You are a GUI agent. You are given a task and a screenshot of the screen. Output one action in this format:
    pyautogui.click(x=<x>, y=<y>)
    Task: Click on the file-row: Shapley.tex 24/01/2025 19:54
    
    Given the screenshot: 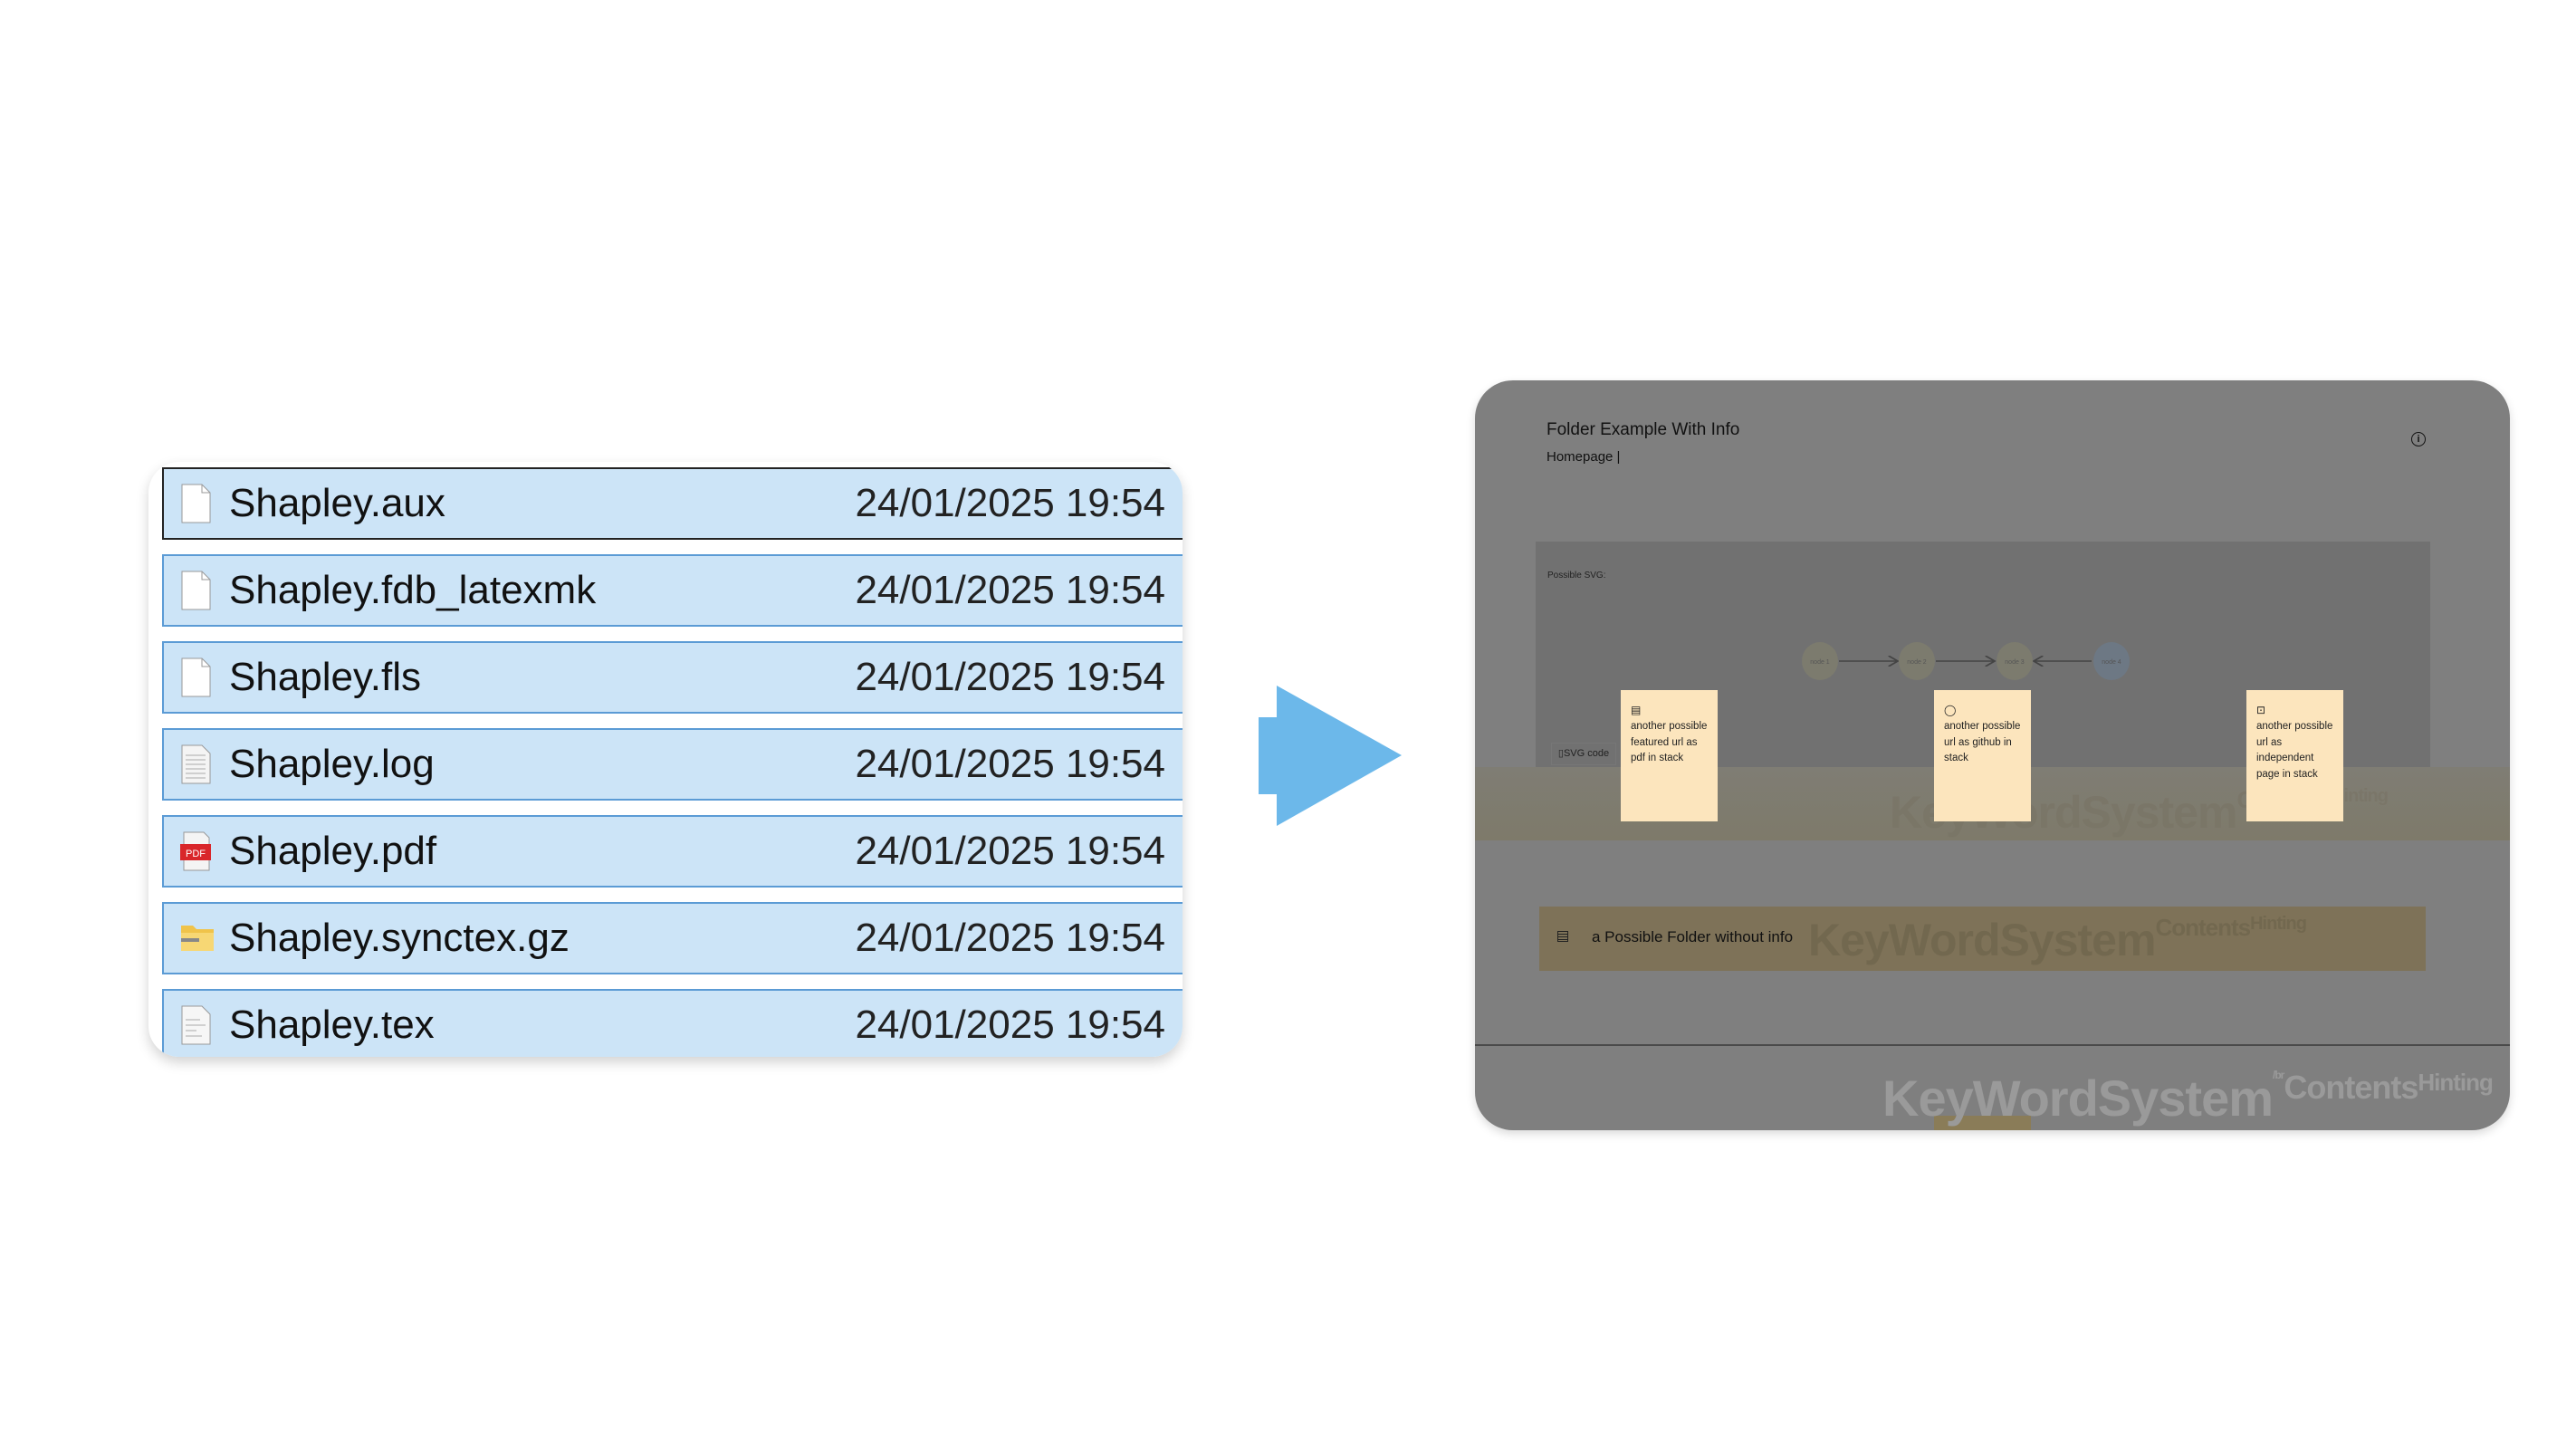 What is the action you would take?
    pyautogui.click(x=672, y=1023)
    